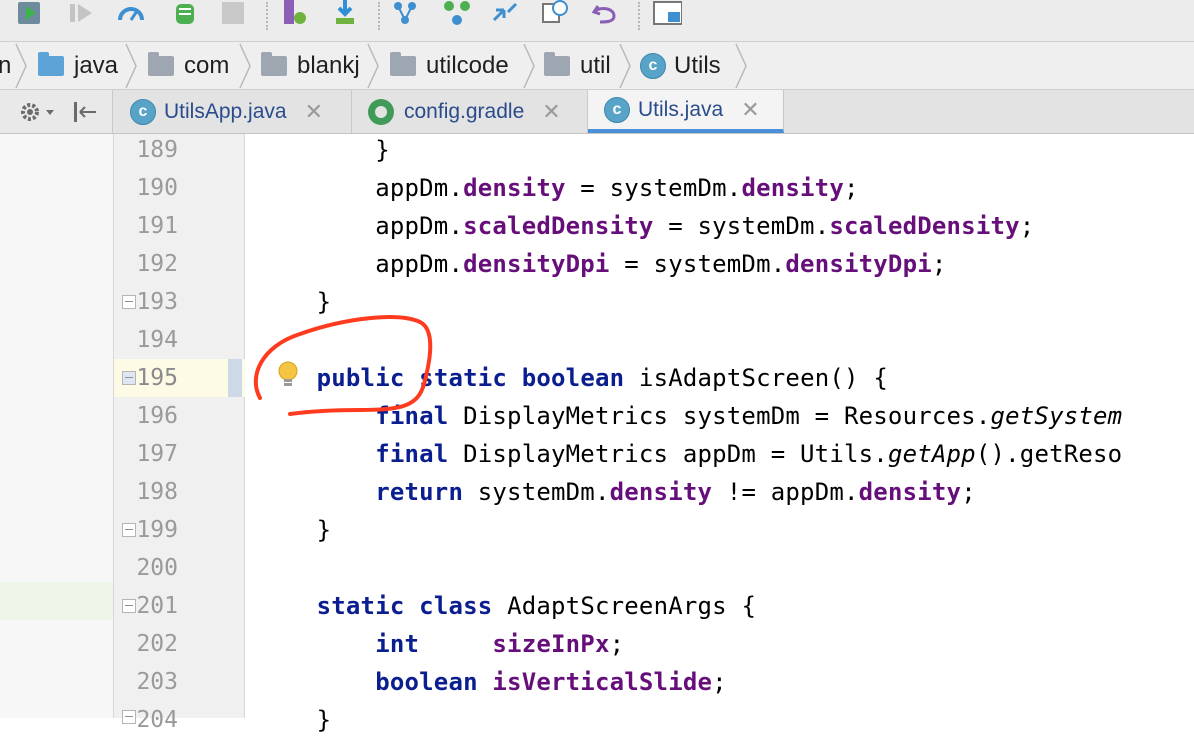  What do you see at coordinates (680, 65) in the screenshot?
I see `breadcrumb-item-utils: c Utils` at bounding box center [680, 65].